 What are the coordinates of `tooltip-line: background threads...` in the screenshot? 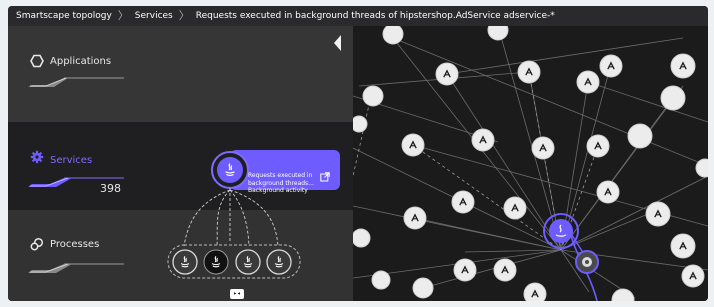 It's located at (281, 183).